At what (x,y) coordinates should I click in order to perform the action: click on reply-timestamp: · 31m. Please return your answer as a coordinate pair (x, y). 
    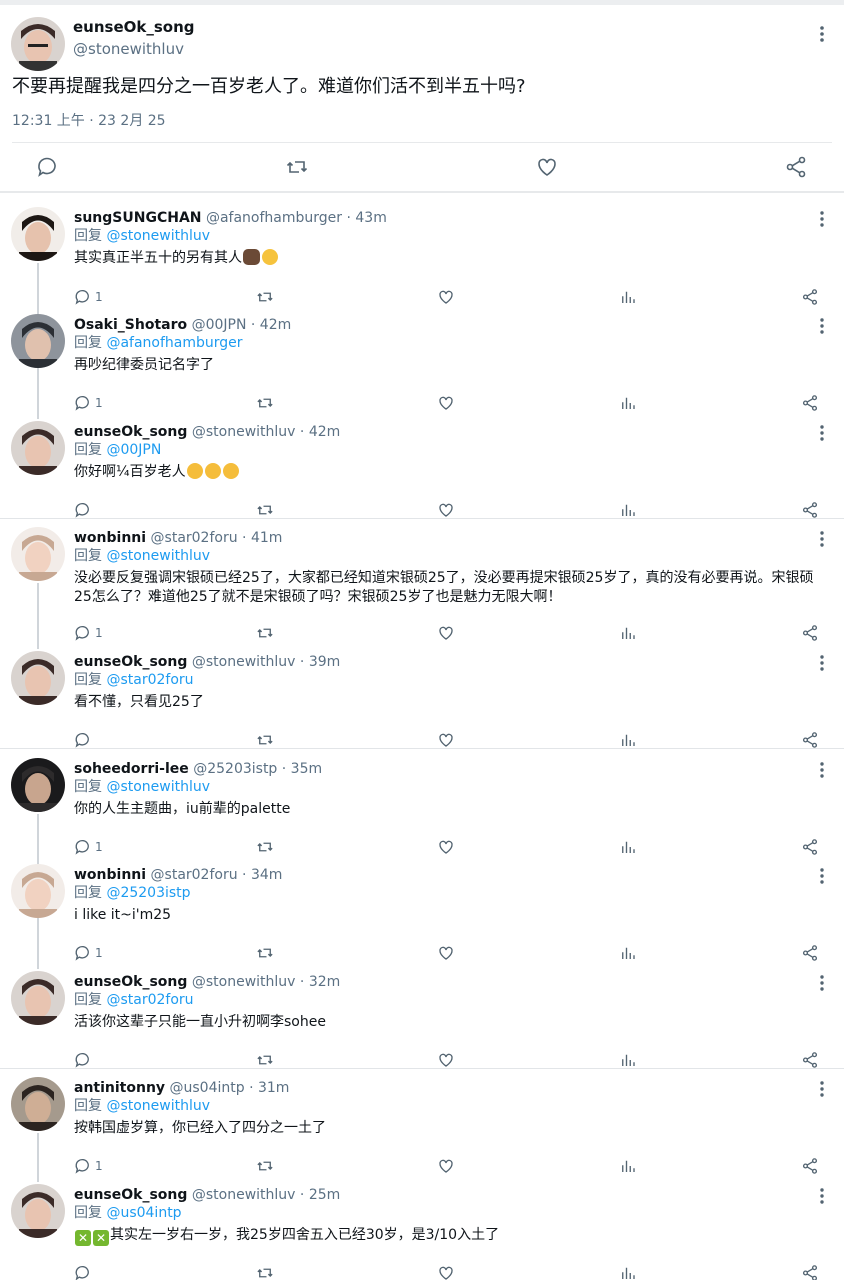
    Looking at the image, I should click on (269, 1088).